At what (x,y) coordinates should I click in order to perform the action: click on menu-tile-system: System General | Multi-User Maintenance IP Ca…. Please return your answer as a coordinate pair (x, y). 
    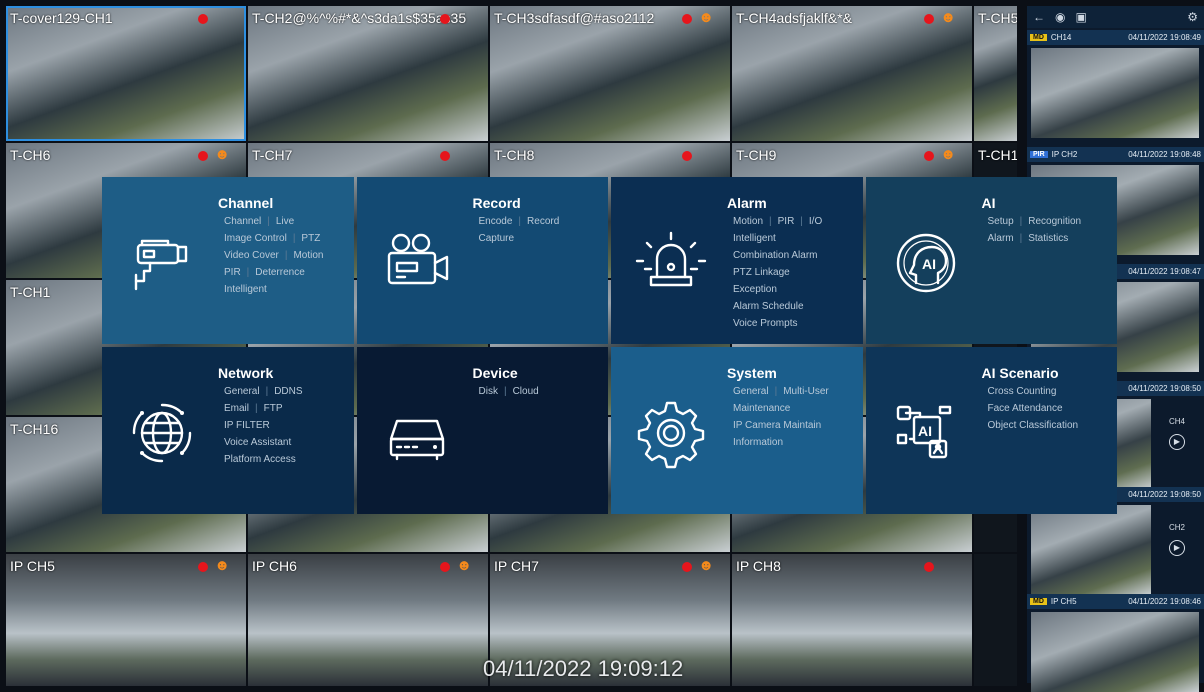
    Looking at the image, I should click on (737, 430).